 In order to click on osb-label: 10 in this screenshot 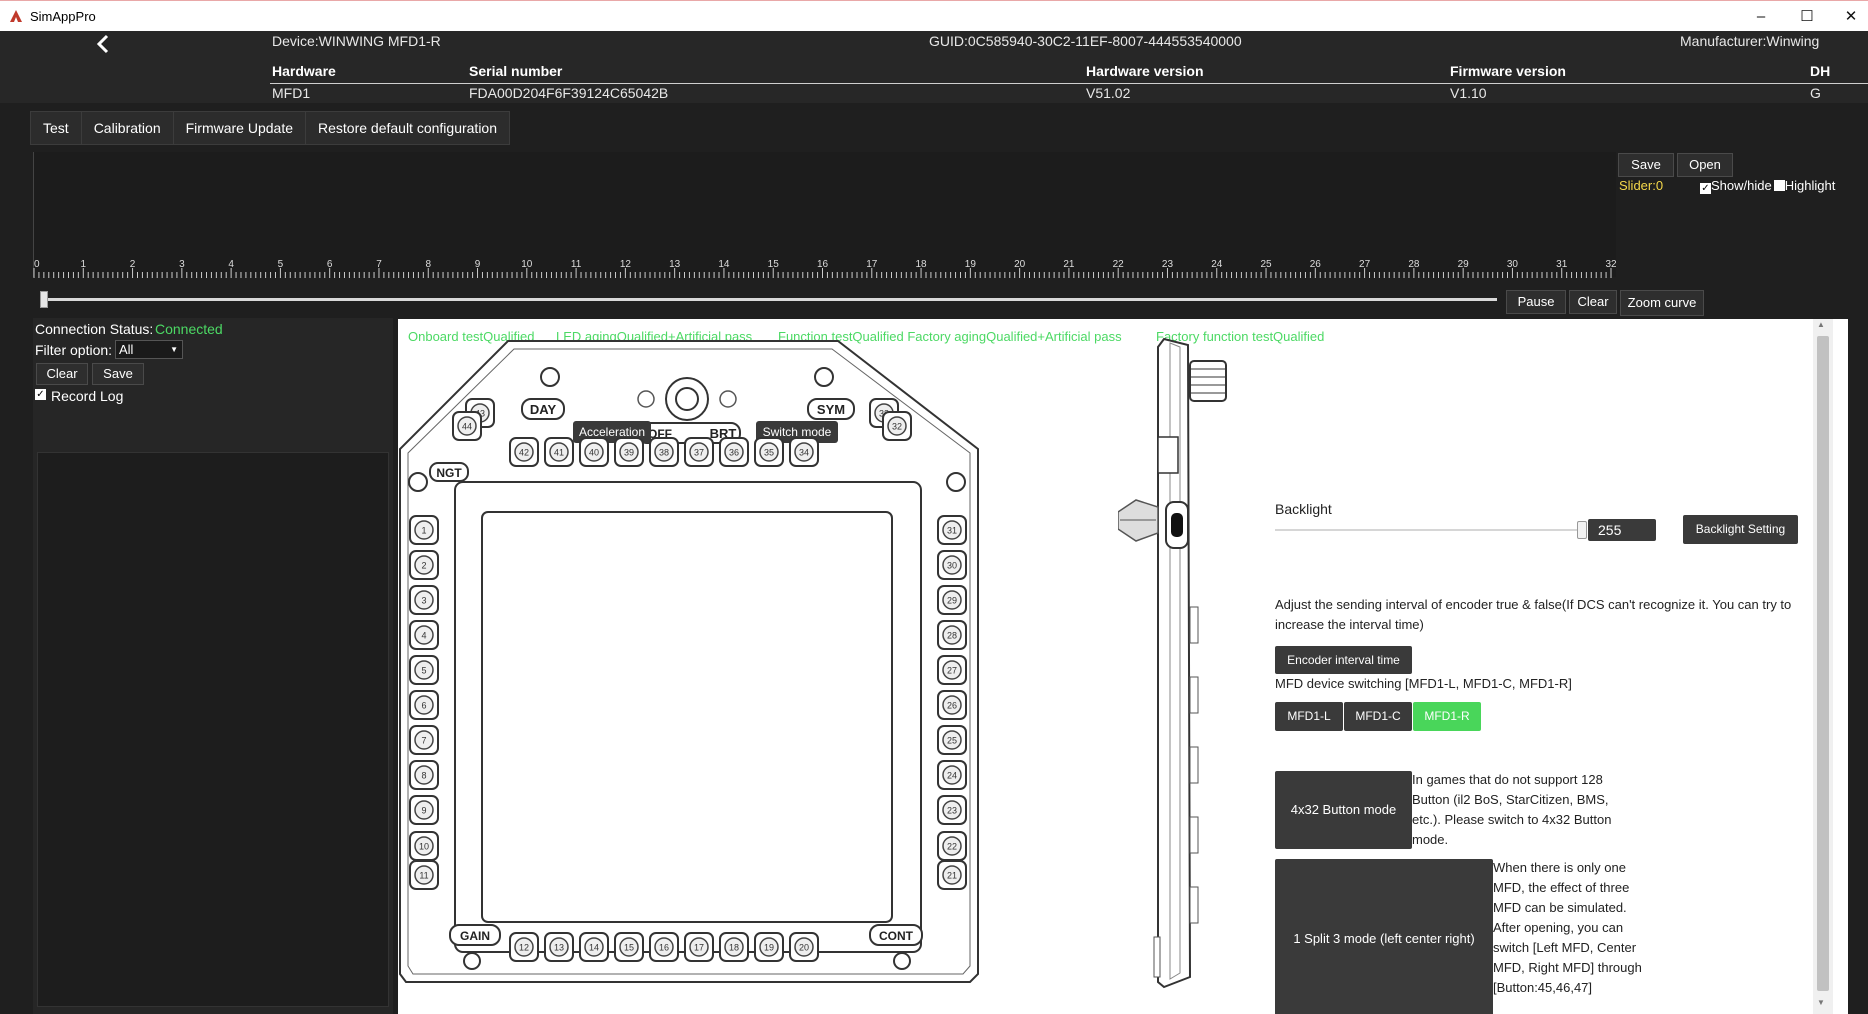, I will do `click(424, 847)`.